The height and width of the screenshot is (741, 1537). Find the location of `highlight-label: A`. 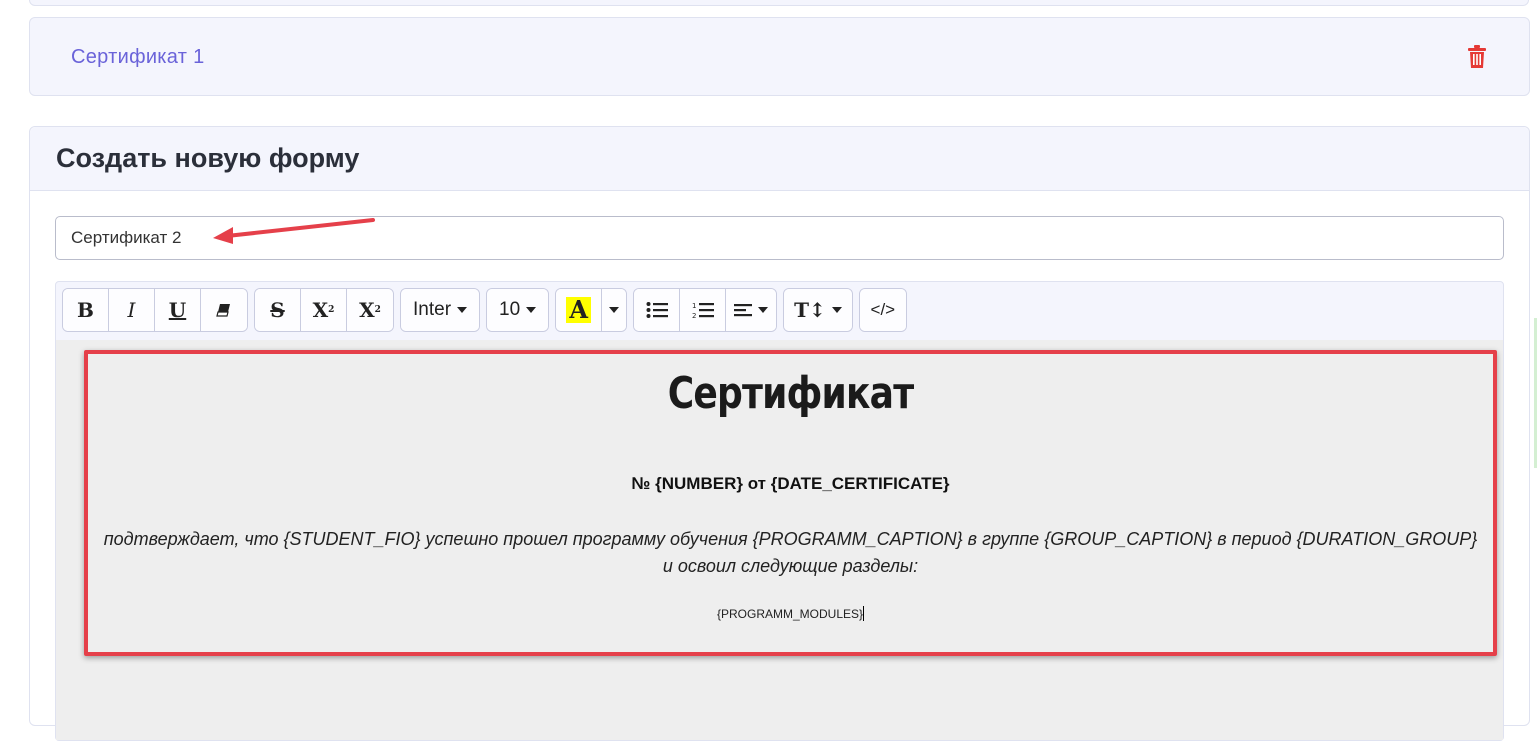

highlight-label: A is located at coordinates (578, 310).